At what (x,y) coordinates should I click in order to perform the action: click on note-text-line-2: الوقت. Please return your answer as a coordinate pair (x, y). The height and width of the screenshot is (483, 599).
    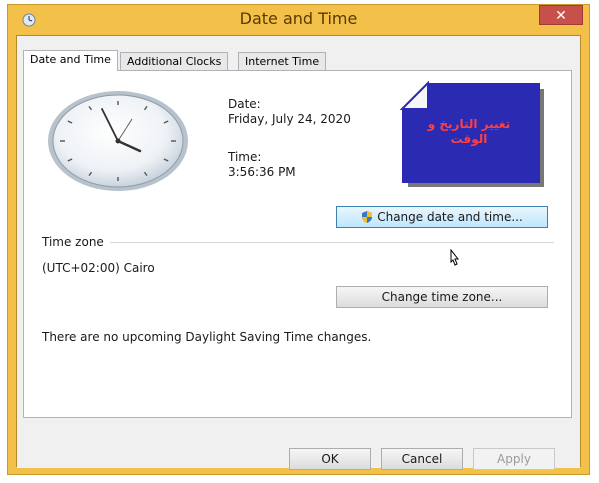
    Looking at the image, I should click on (469, 139).